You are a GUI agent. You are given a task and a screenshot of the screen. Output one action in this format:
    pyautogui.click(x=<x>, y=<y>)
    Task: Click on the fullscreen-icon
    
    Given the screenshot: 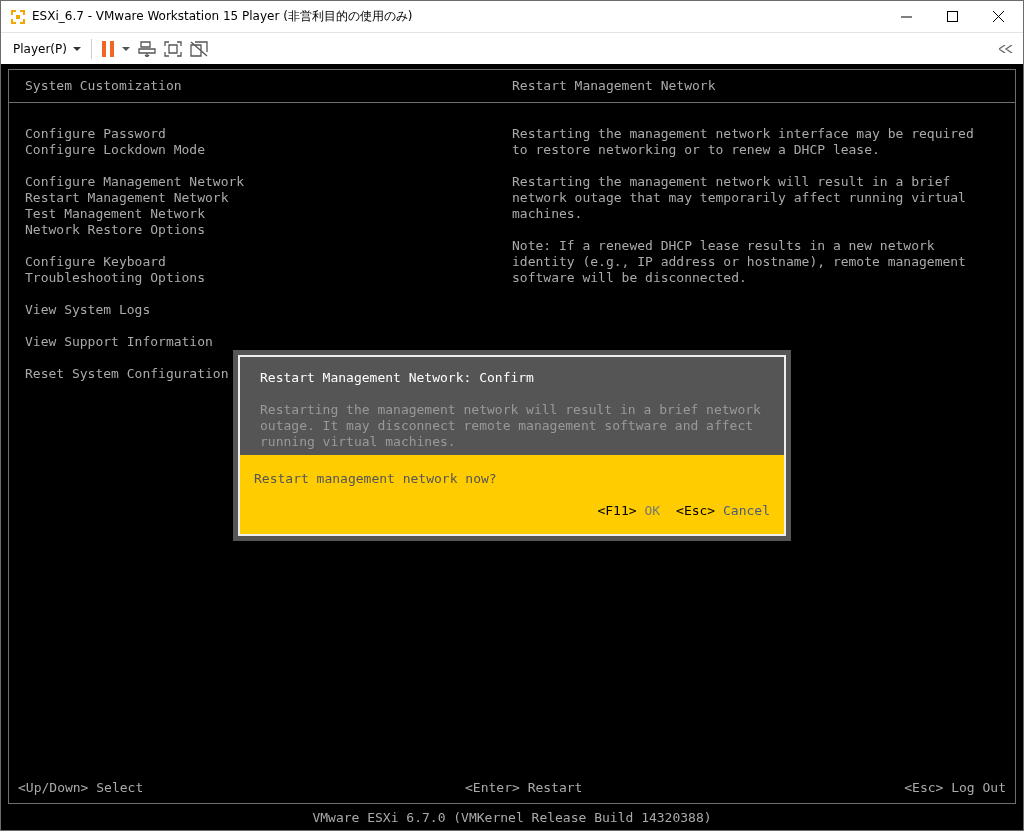 What is the action you would take?
    pyautogui.click(x=172, y=48)
    